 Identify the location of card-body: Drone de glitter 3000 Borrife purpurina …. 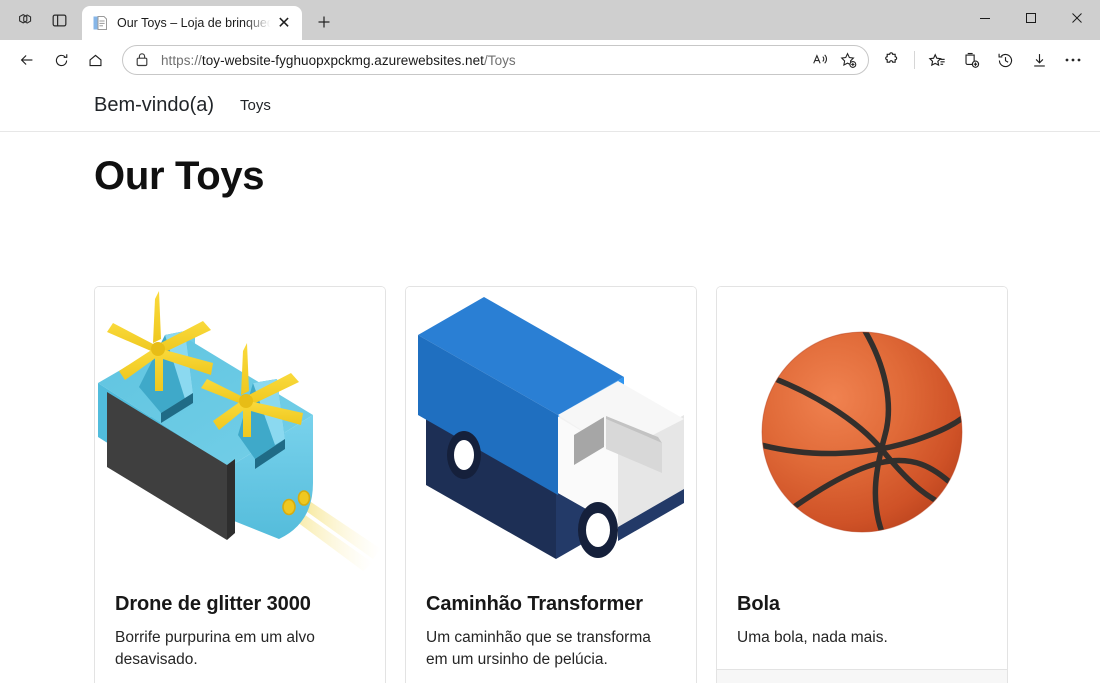
(240, 630).